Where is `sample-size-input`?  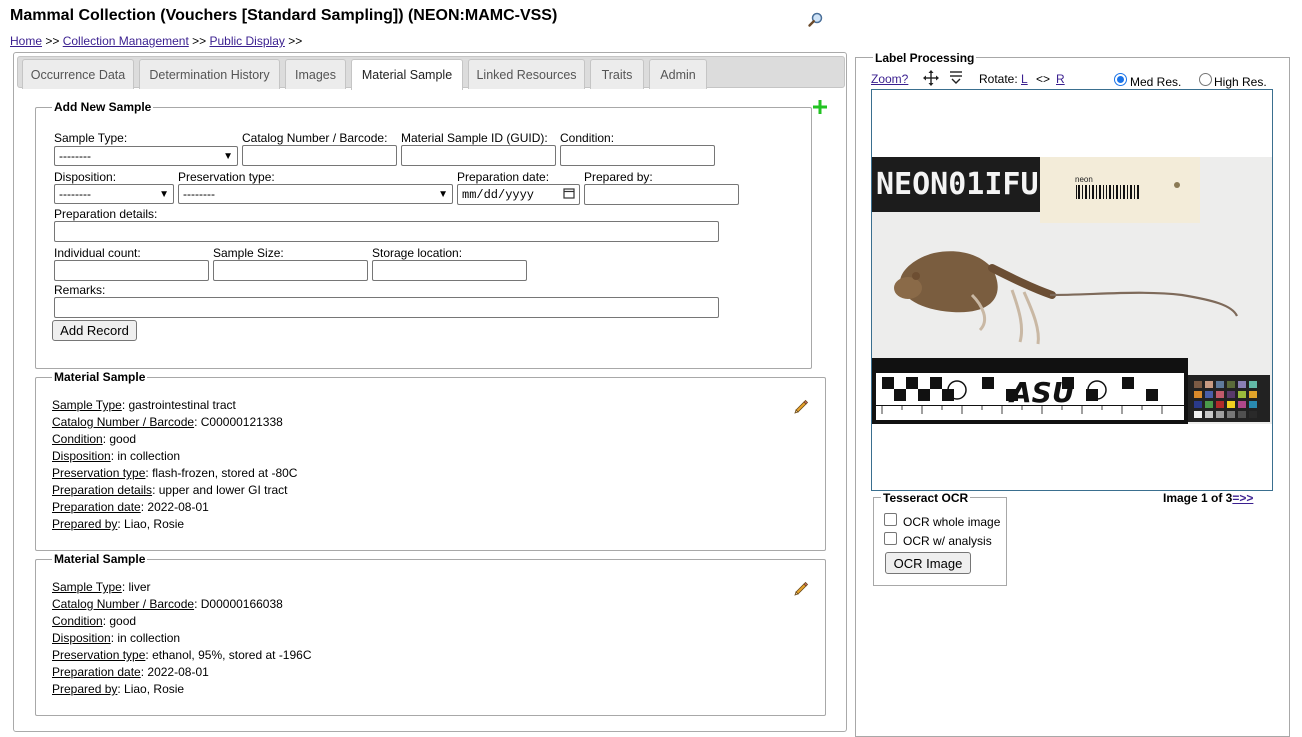 sample-size-input is located at coordinates (290, 270).